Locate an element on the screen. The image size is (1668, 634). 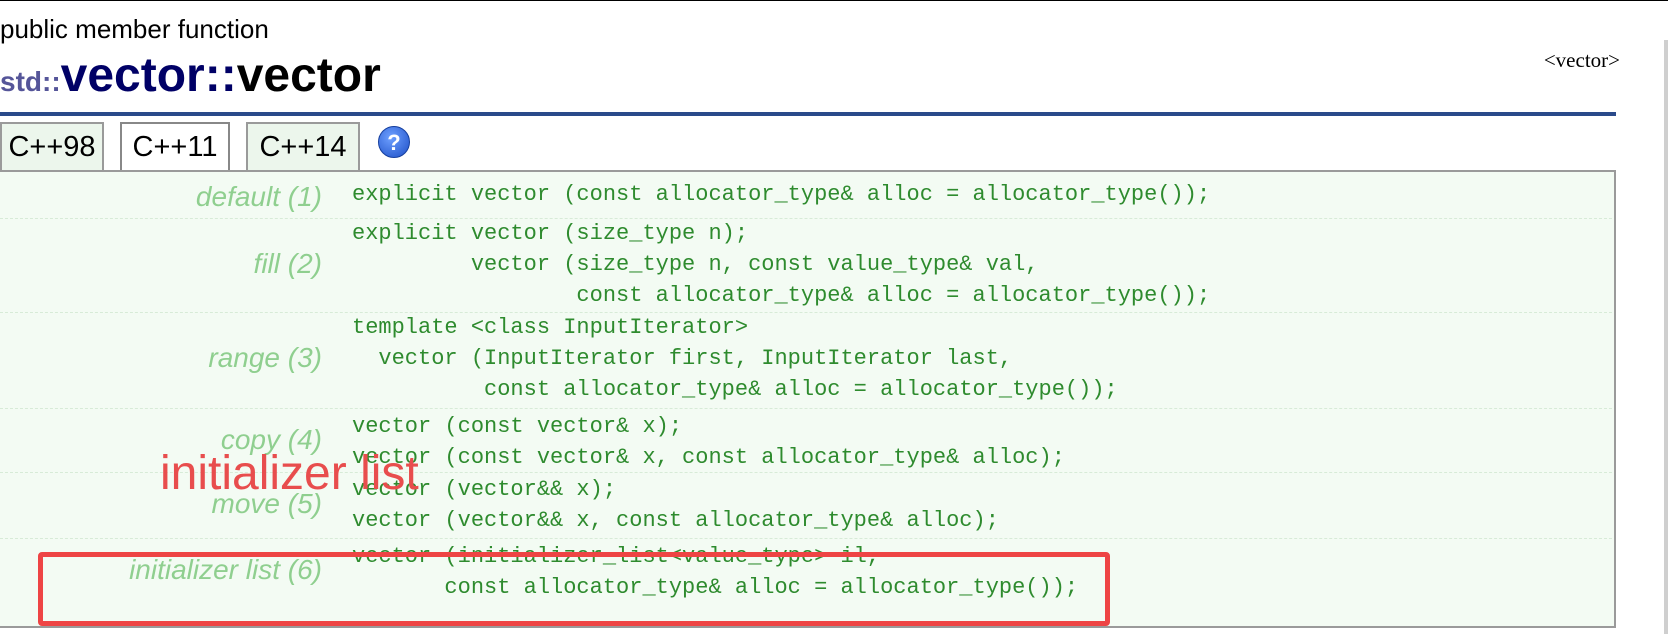
annotation-label: initializer list is located at coordinates (289, 473).